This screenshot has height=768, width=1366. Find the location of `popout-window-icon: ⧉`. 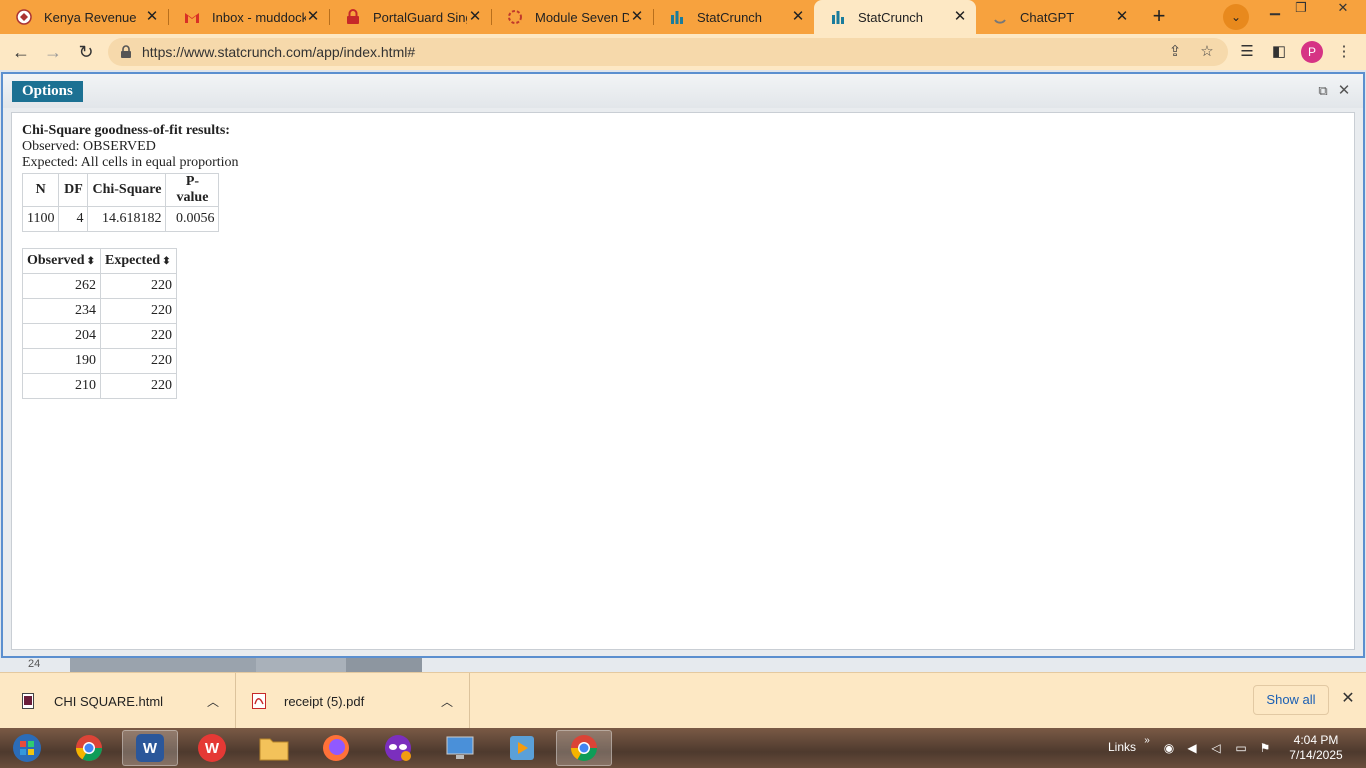

popout-window-icon: ⧉ is located at coordinates (1323, 91).